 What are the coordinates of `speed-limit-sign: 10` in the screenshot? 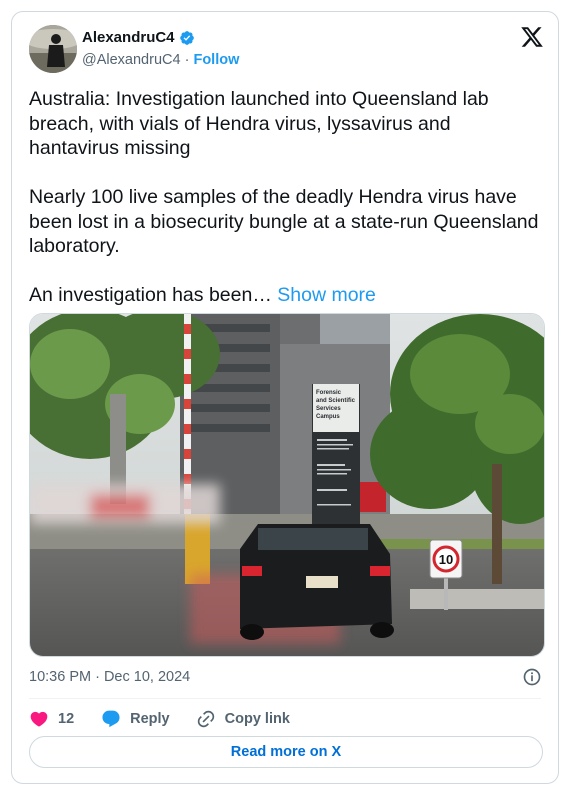 It's located at (446, 559).